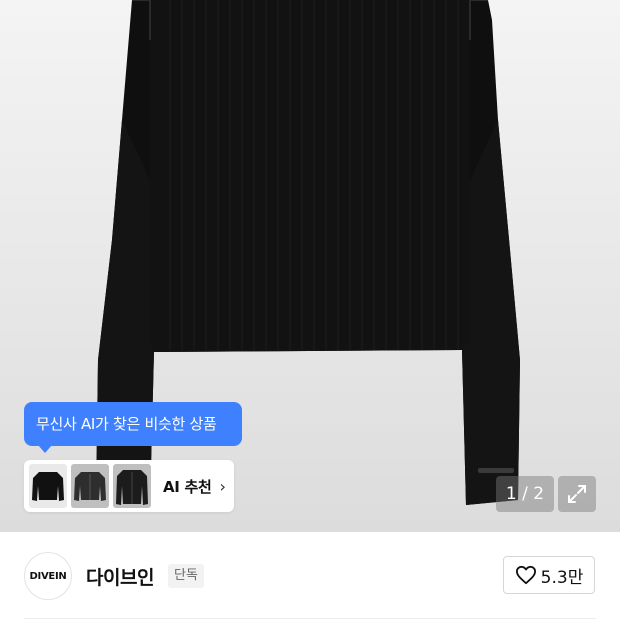 The image size is (620, 620). Describe the element at coordinates (48, 486) in the screenshot. I see `black-sweater-thumb` at that location.